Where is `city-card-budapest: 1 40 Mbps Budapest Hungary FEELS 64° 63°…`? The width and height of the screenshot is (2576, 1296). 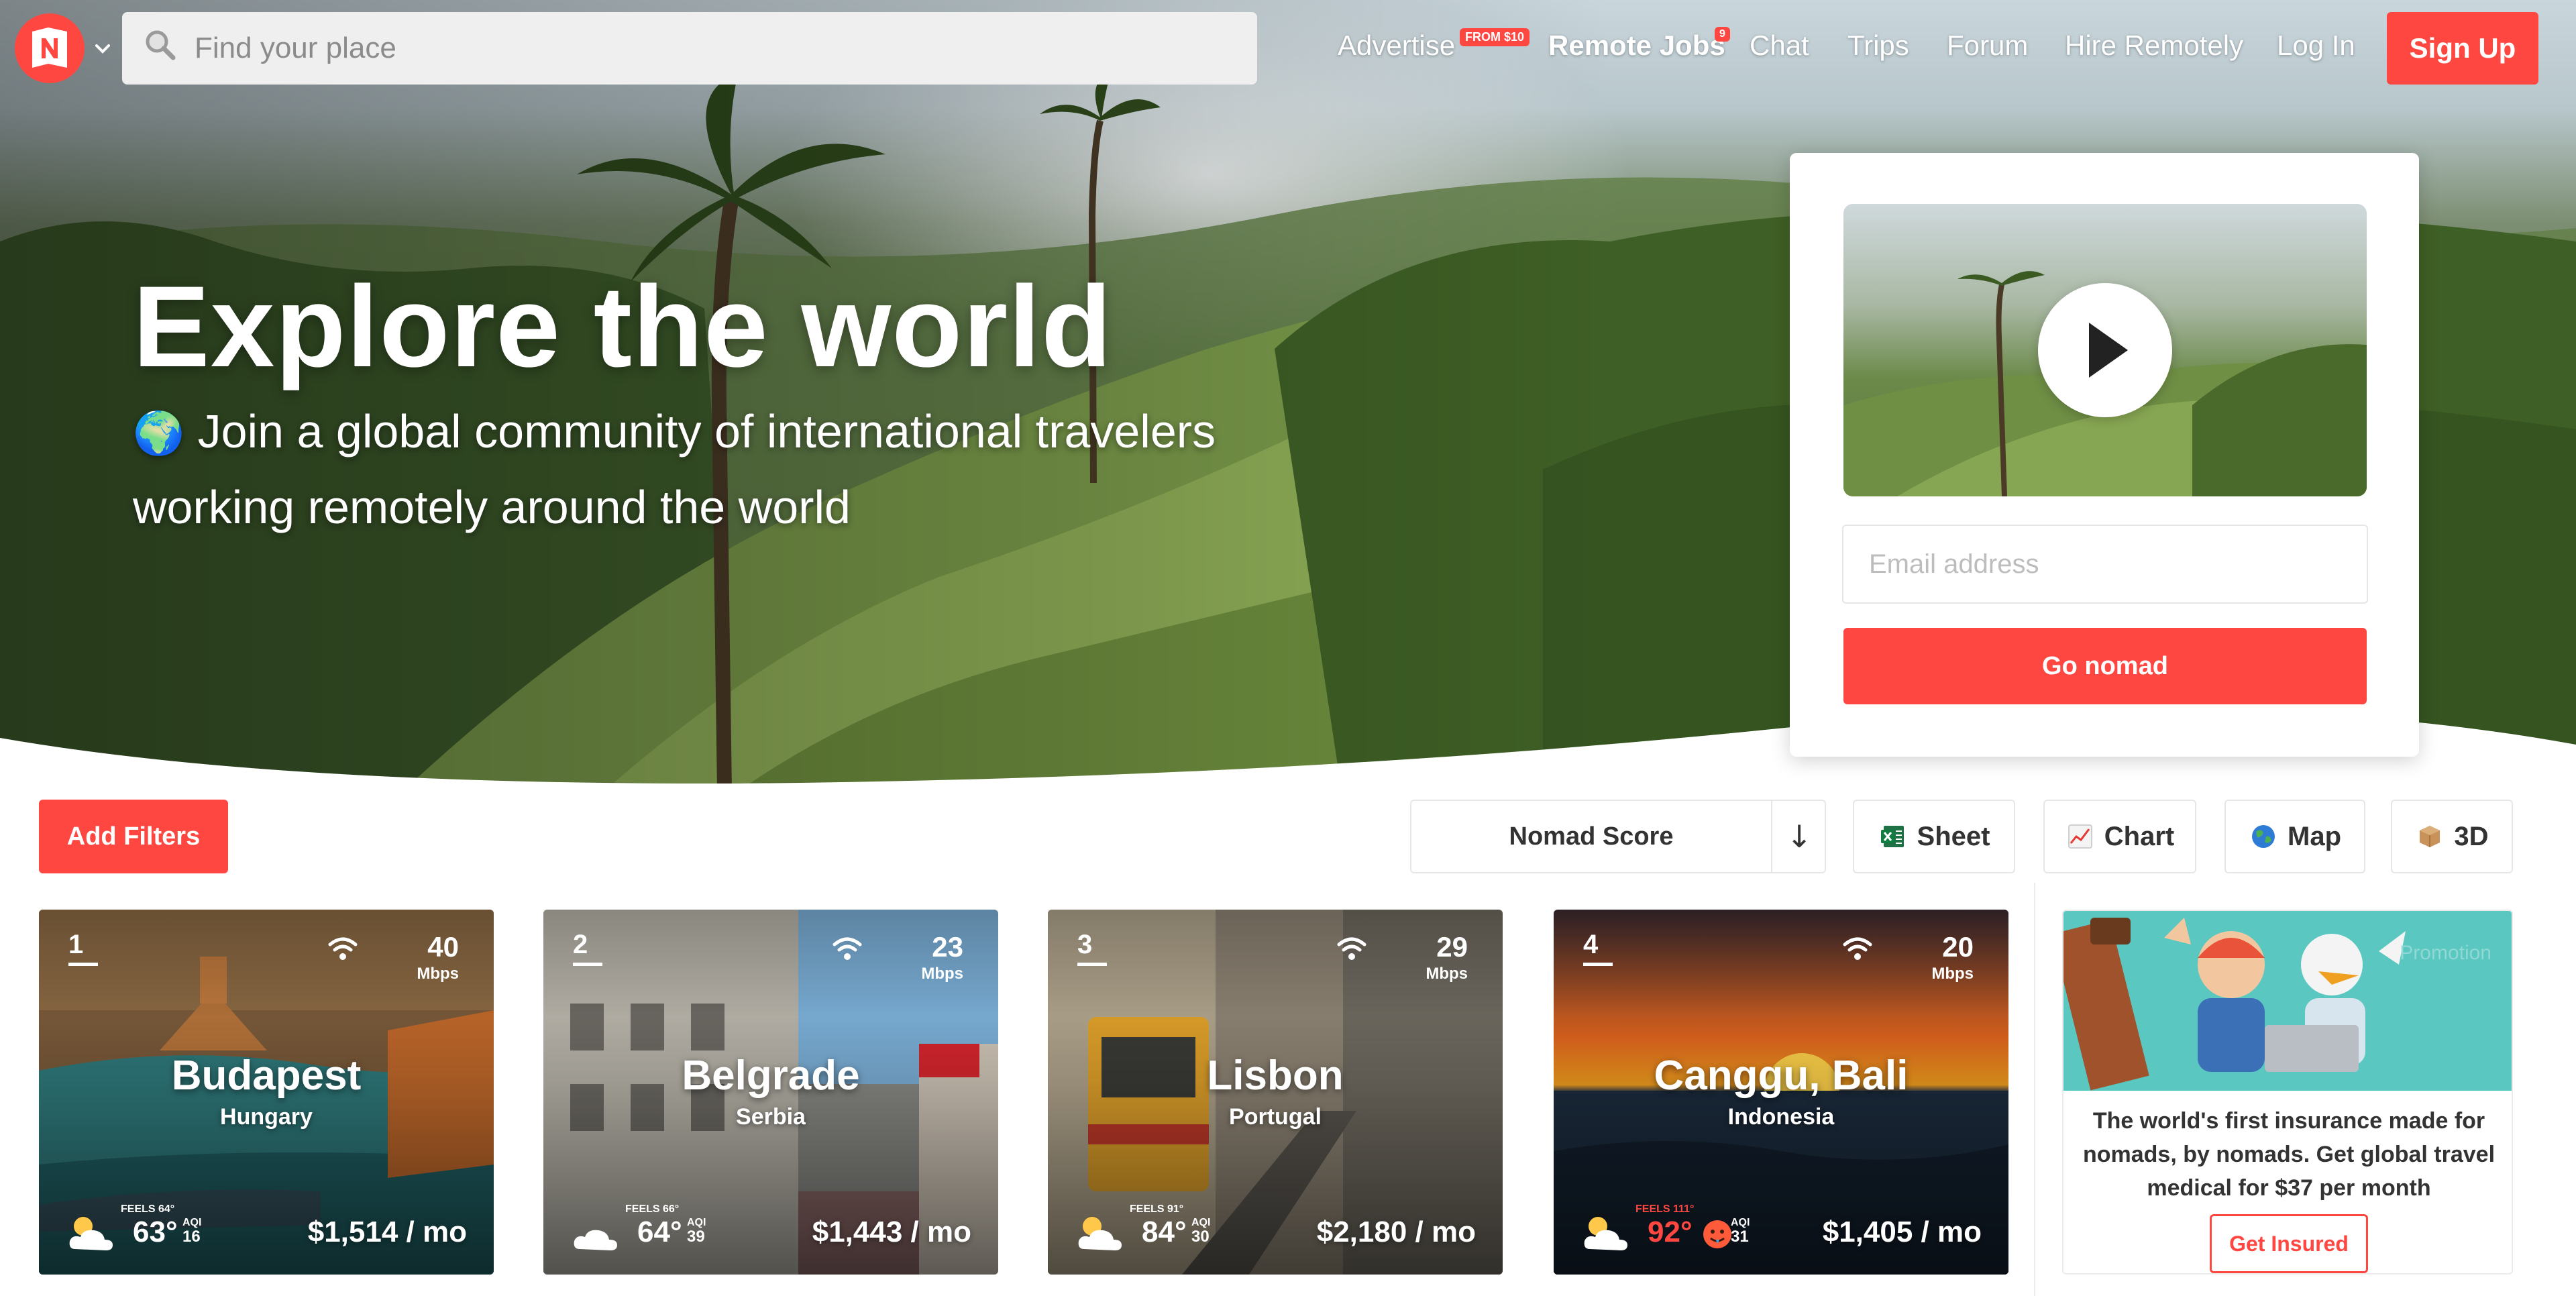 city-card-budapest: 1 40 Mbps Budapest Hungary FEELS 64° 63°… is located at coordinates (266, 1092).